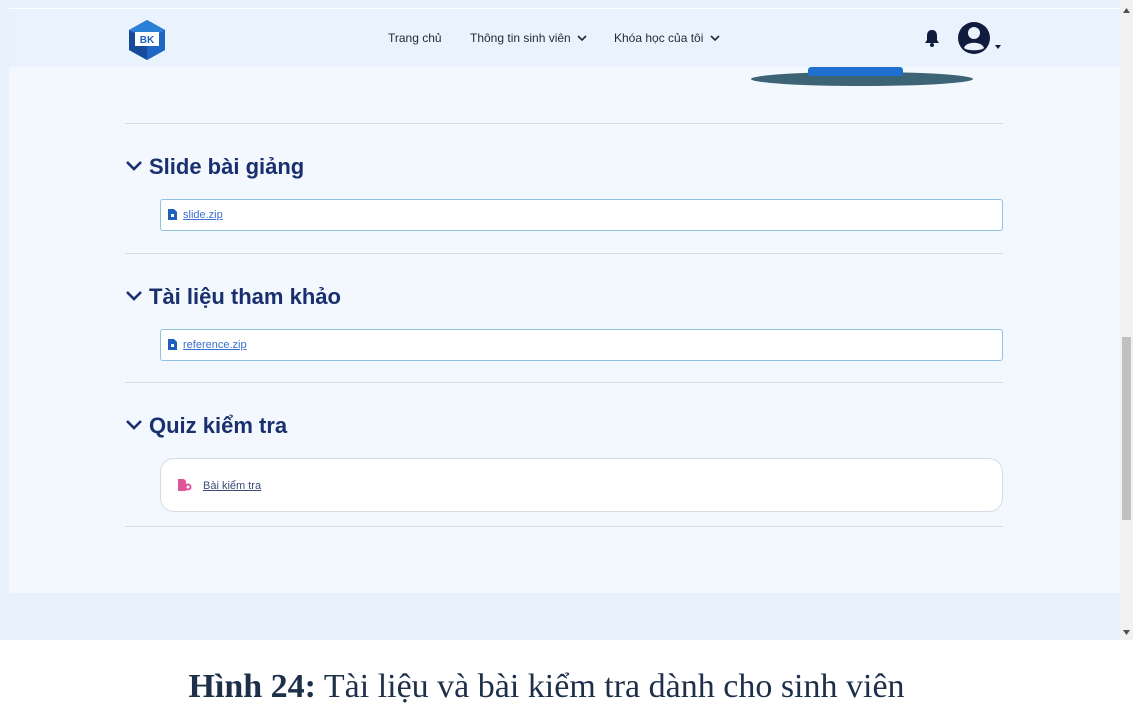 The height and width of the screenshot is (712, 1133). I want to click on section-toggle-slide-bai-giang: Slide bài giảng, so click(214, 167).